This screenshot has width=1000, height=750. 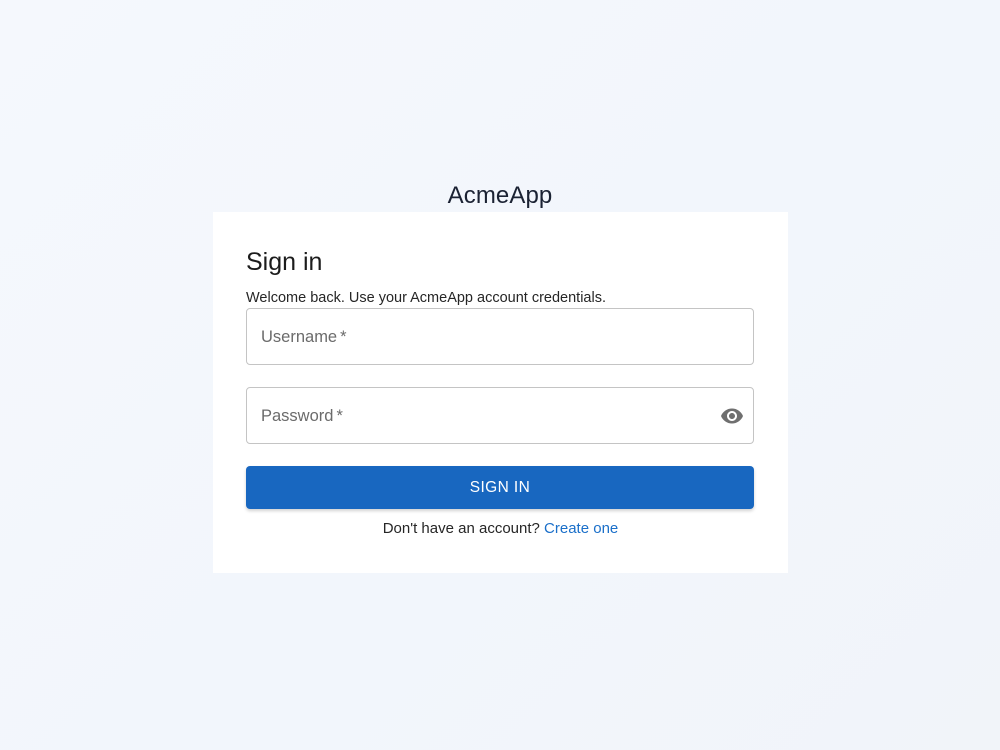 I want to click on signin-title: Sign in, so click(x=284, y=262).